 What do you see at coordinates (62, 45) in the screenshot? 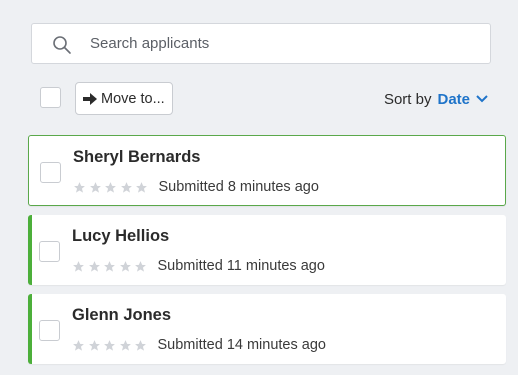
I see `search-icon` at bounding box center [62, 45].